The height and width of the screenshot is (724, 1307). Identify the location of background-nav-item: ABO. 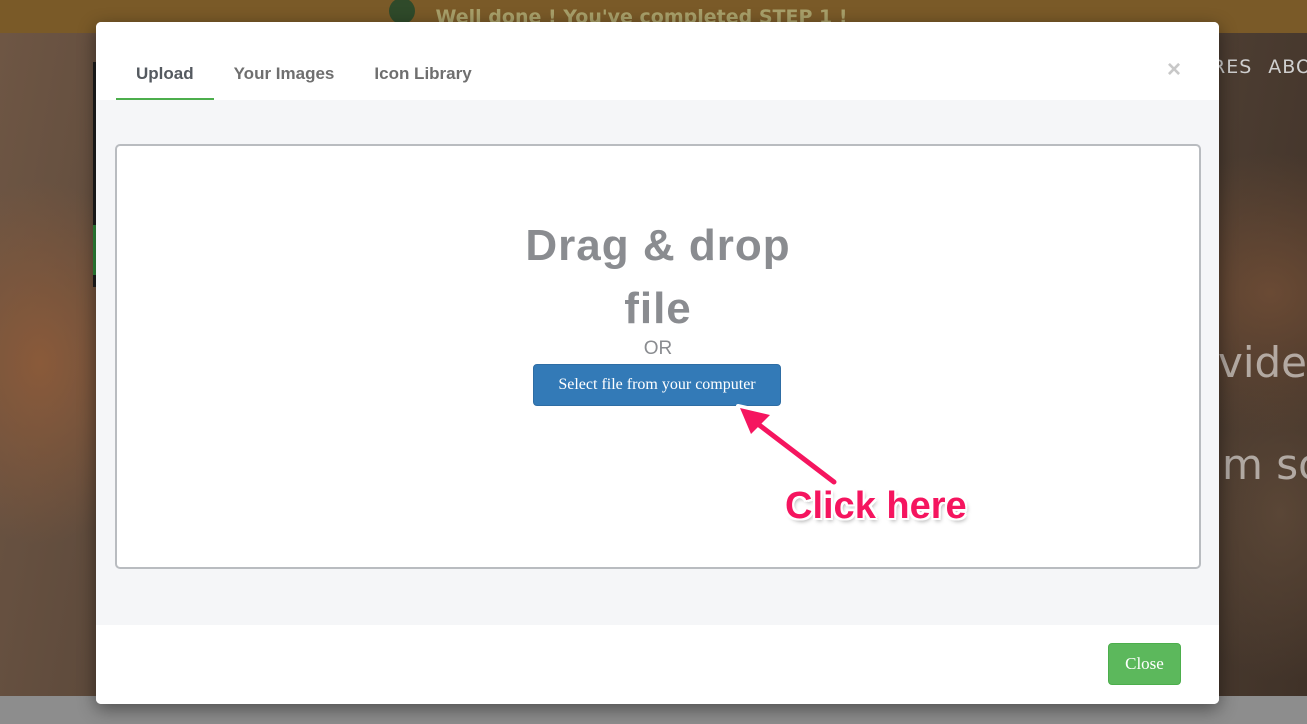
(1287, 67).